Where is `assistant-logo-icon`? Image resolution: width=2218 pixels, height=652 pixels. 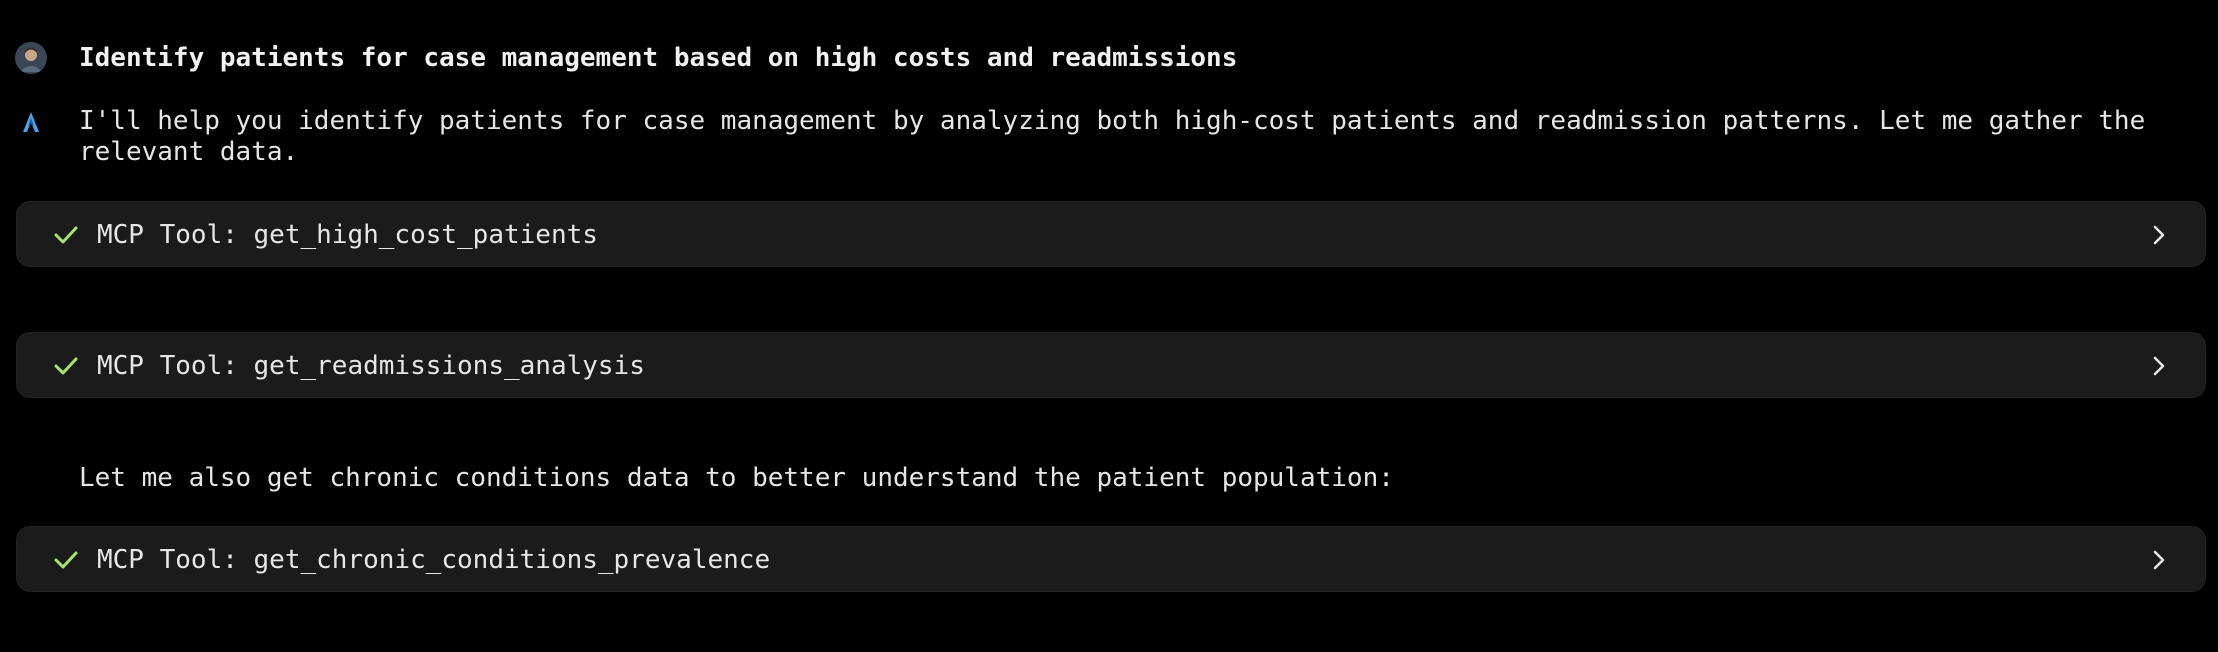
assistant-logo-icon is located at coordinates (31, 122).